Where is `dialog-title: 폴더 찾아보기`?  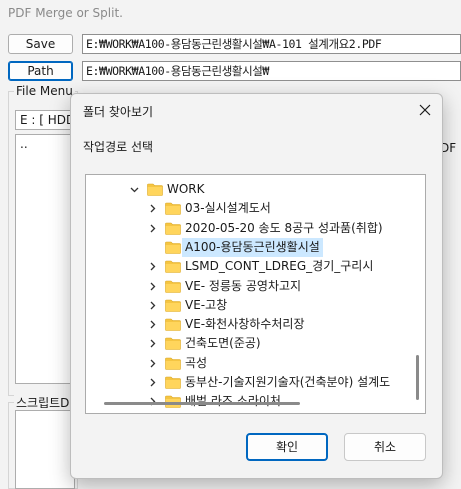
dialog-title: 폴더 찾아보기 is located at coordinates (118, 112).